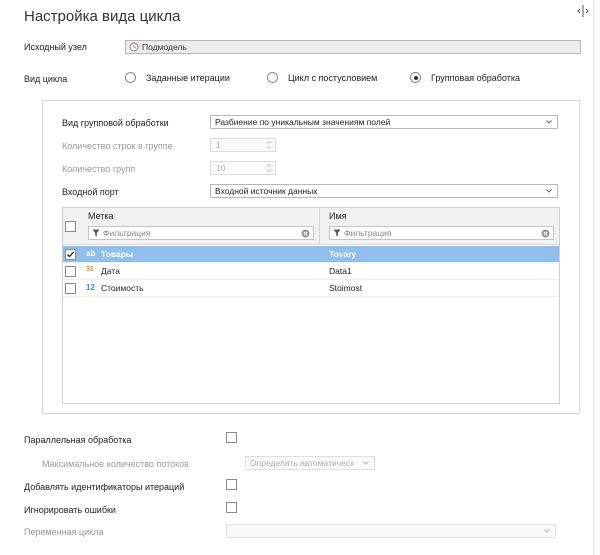 The height and width of the screenshot is (555, 600). What do you see at coordinates (91, 253) in the screenshot?
I see `string-type-icon: ab` at bounding box center [91, 253].